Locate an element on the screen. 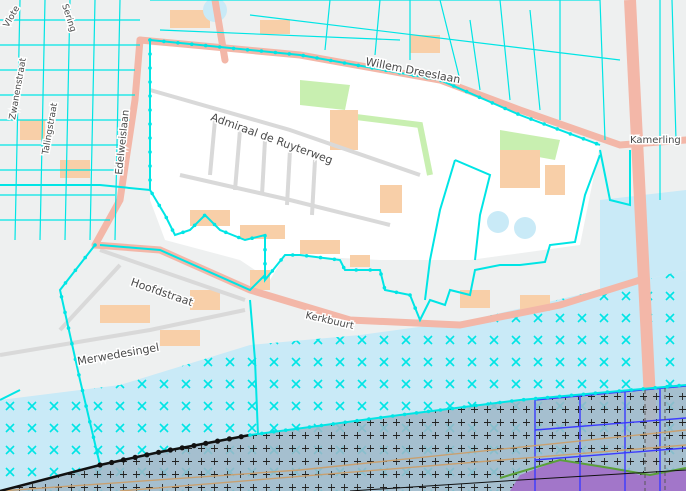 The height and width of the screenshot is (491, 686). street-label-kamerling: Kamerling is located at coordinates (655, 140).